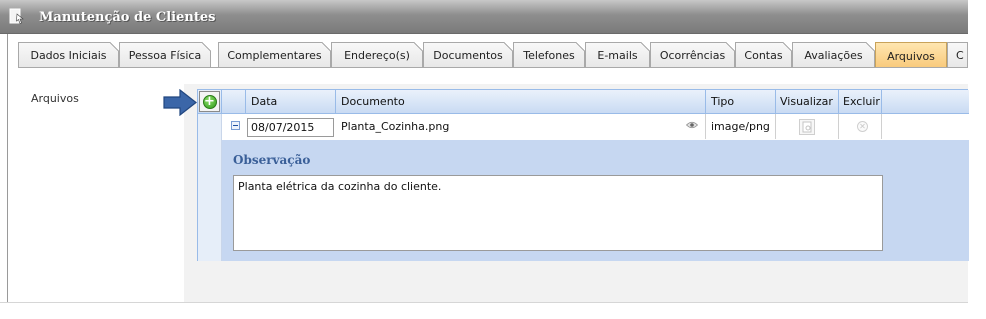 The height and width of the screenshot is (319, 986). I want to click on bottom-border, so click(484, 302).